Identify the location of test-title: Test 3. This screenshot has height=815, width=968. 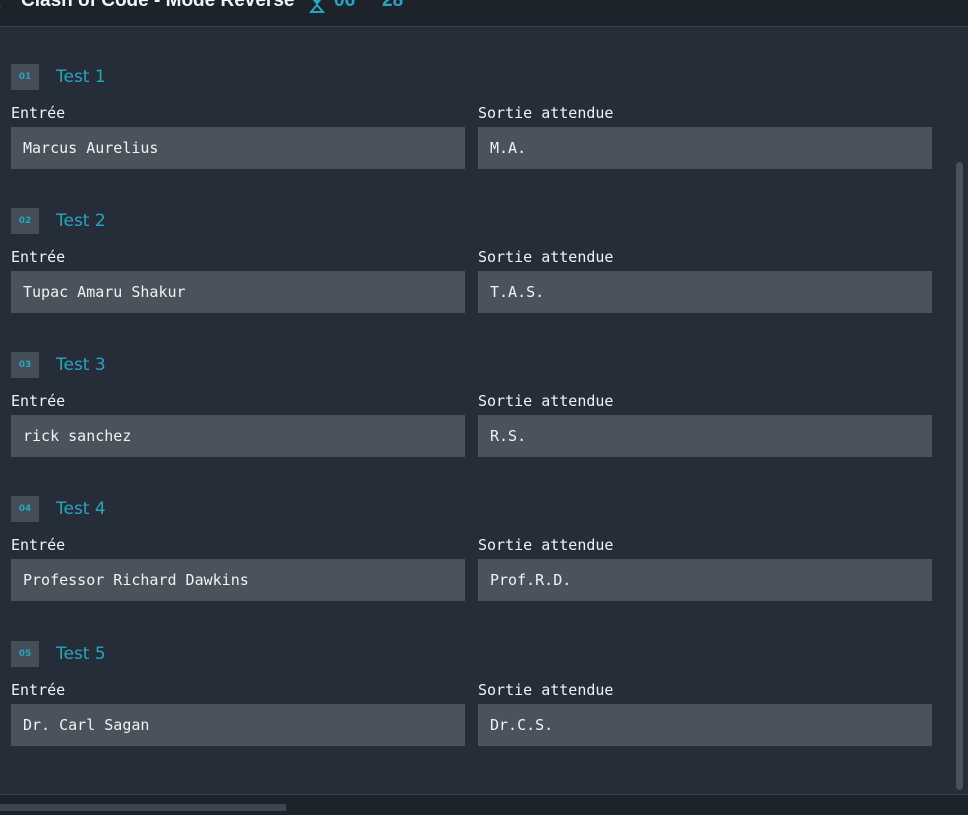
(81, 365).